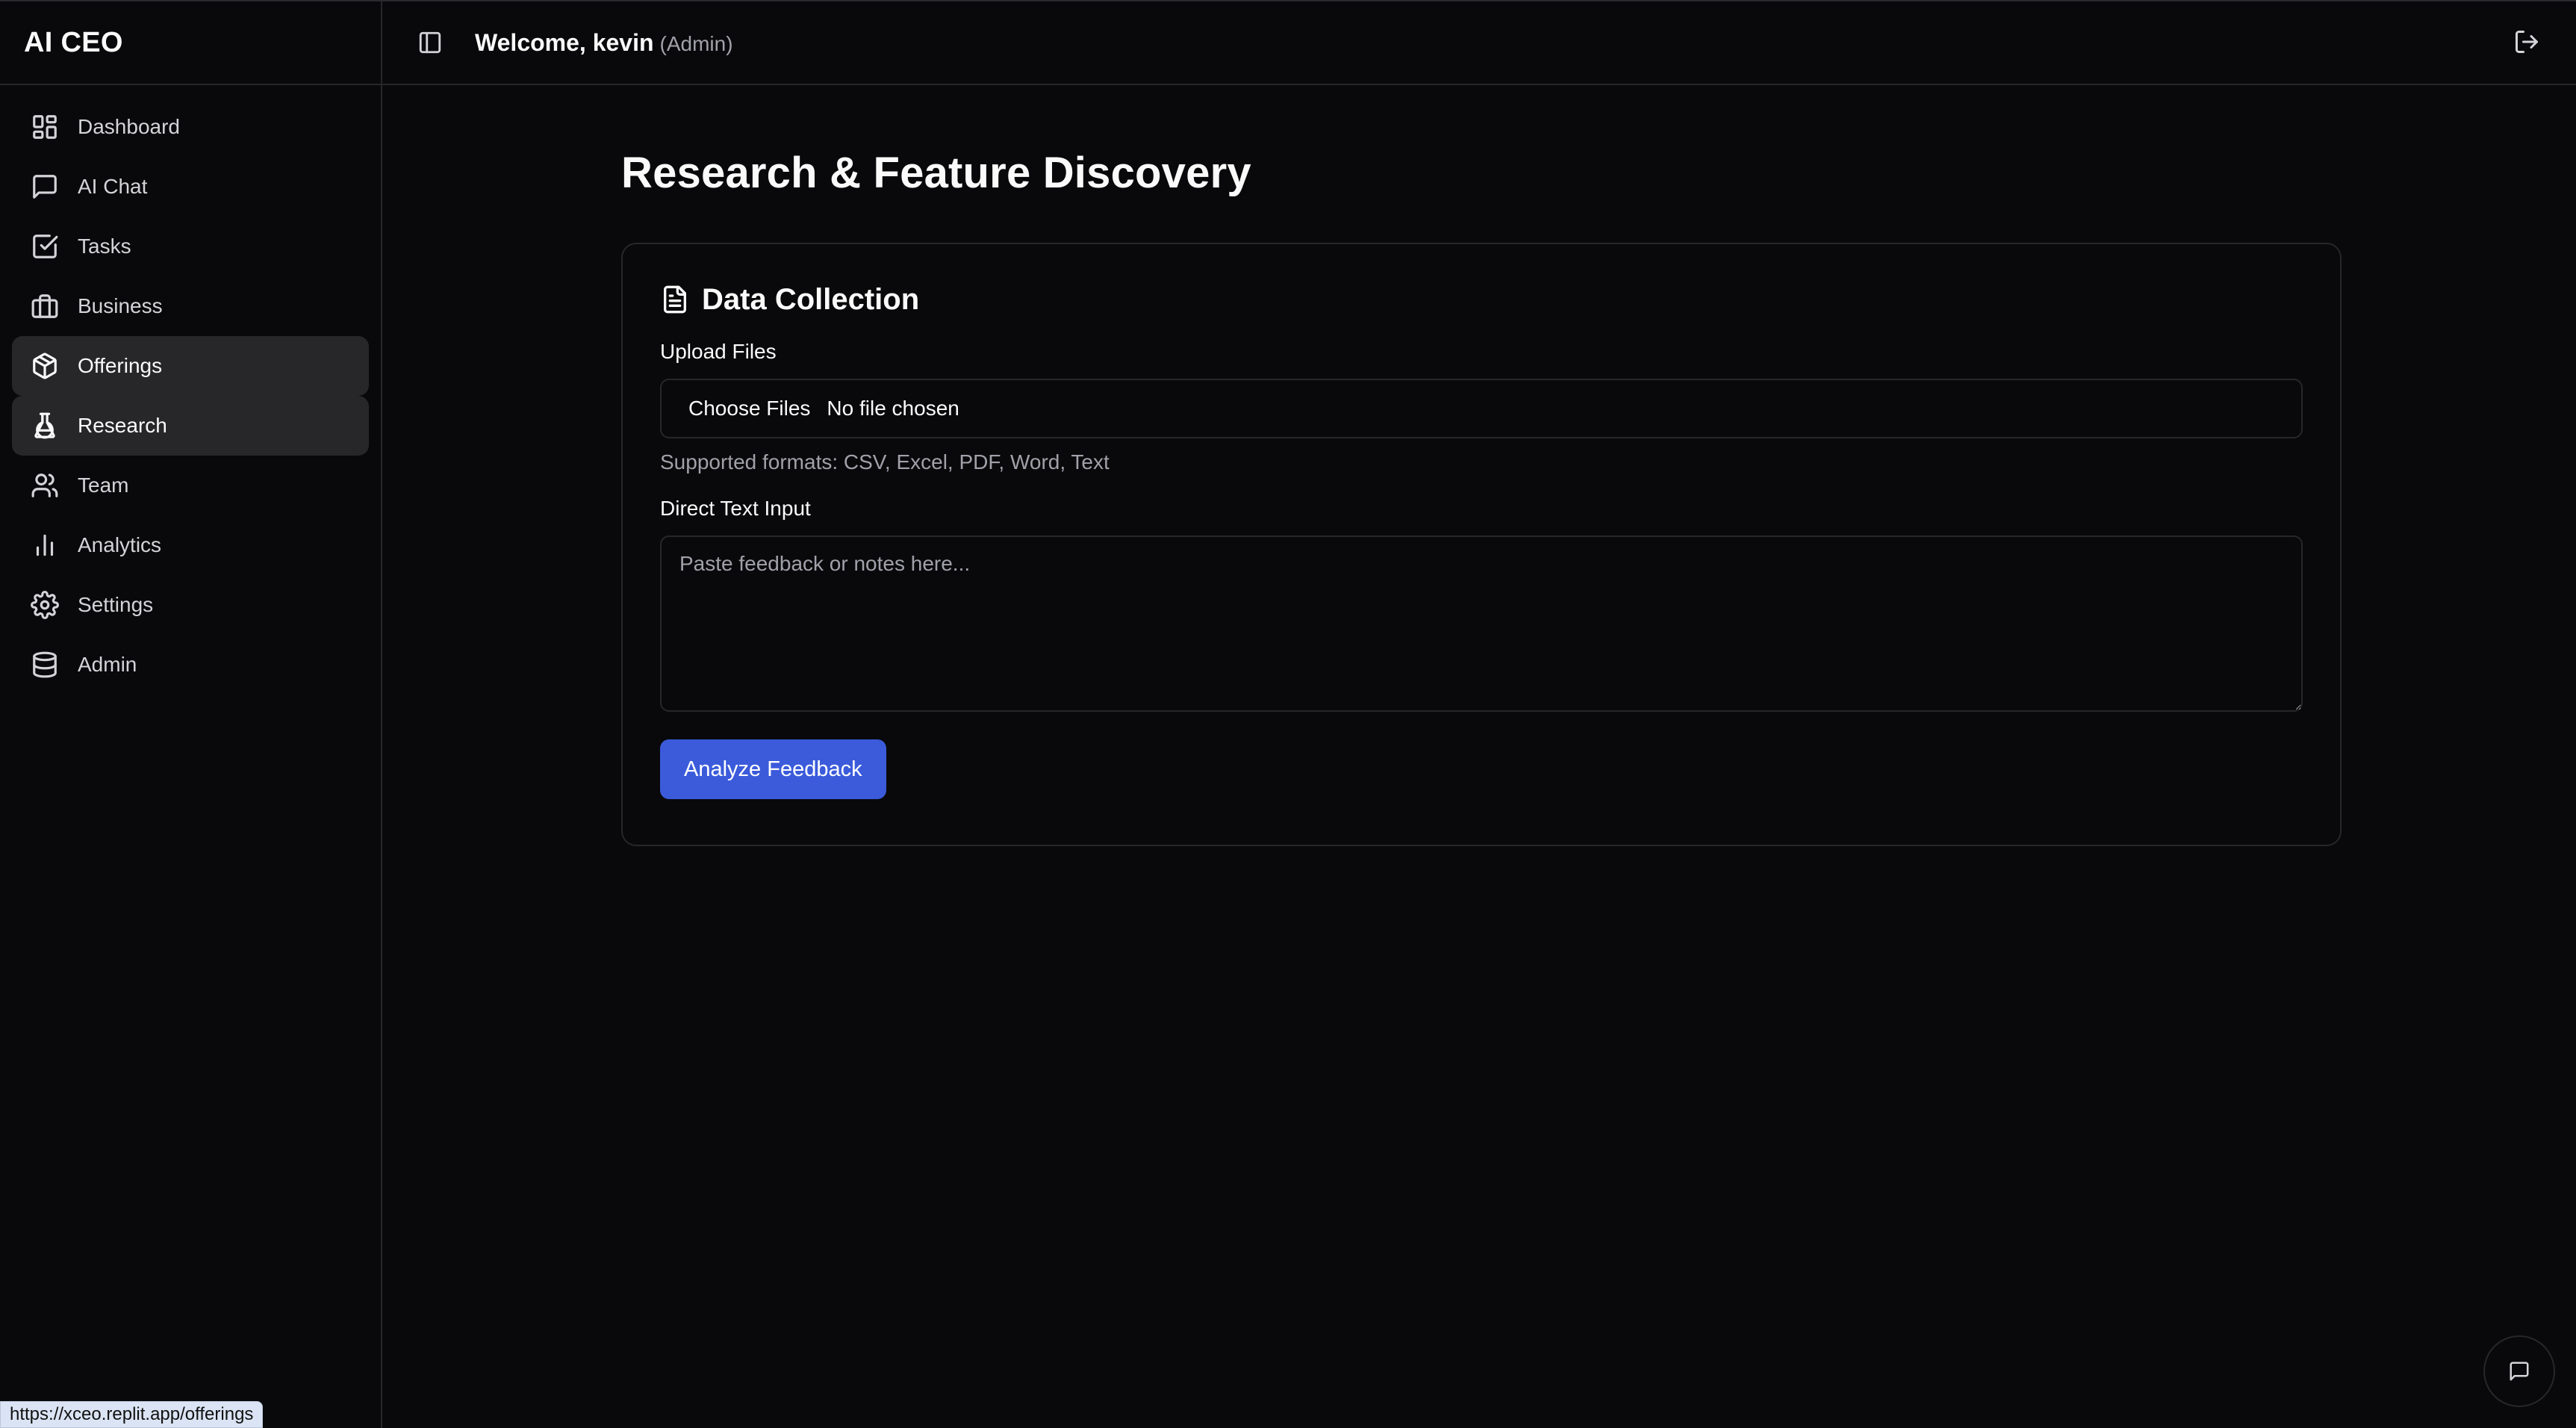  What do you see at coordinates (45, 605) in the screenshot?
I see `gear-icon` at bounding box center [45, 605].